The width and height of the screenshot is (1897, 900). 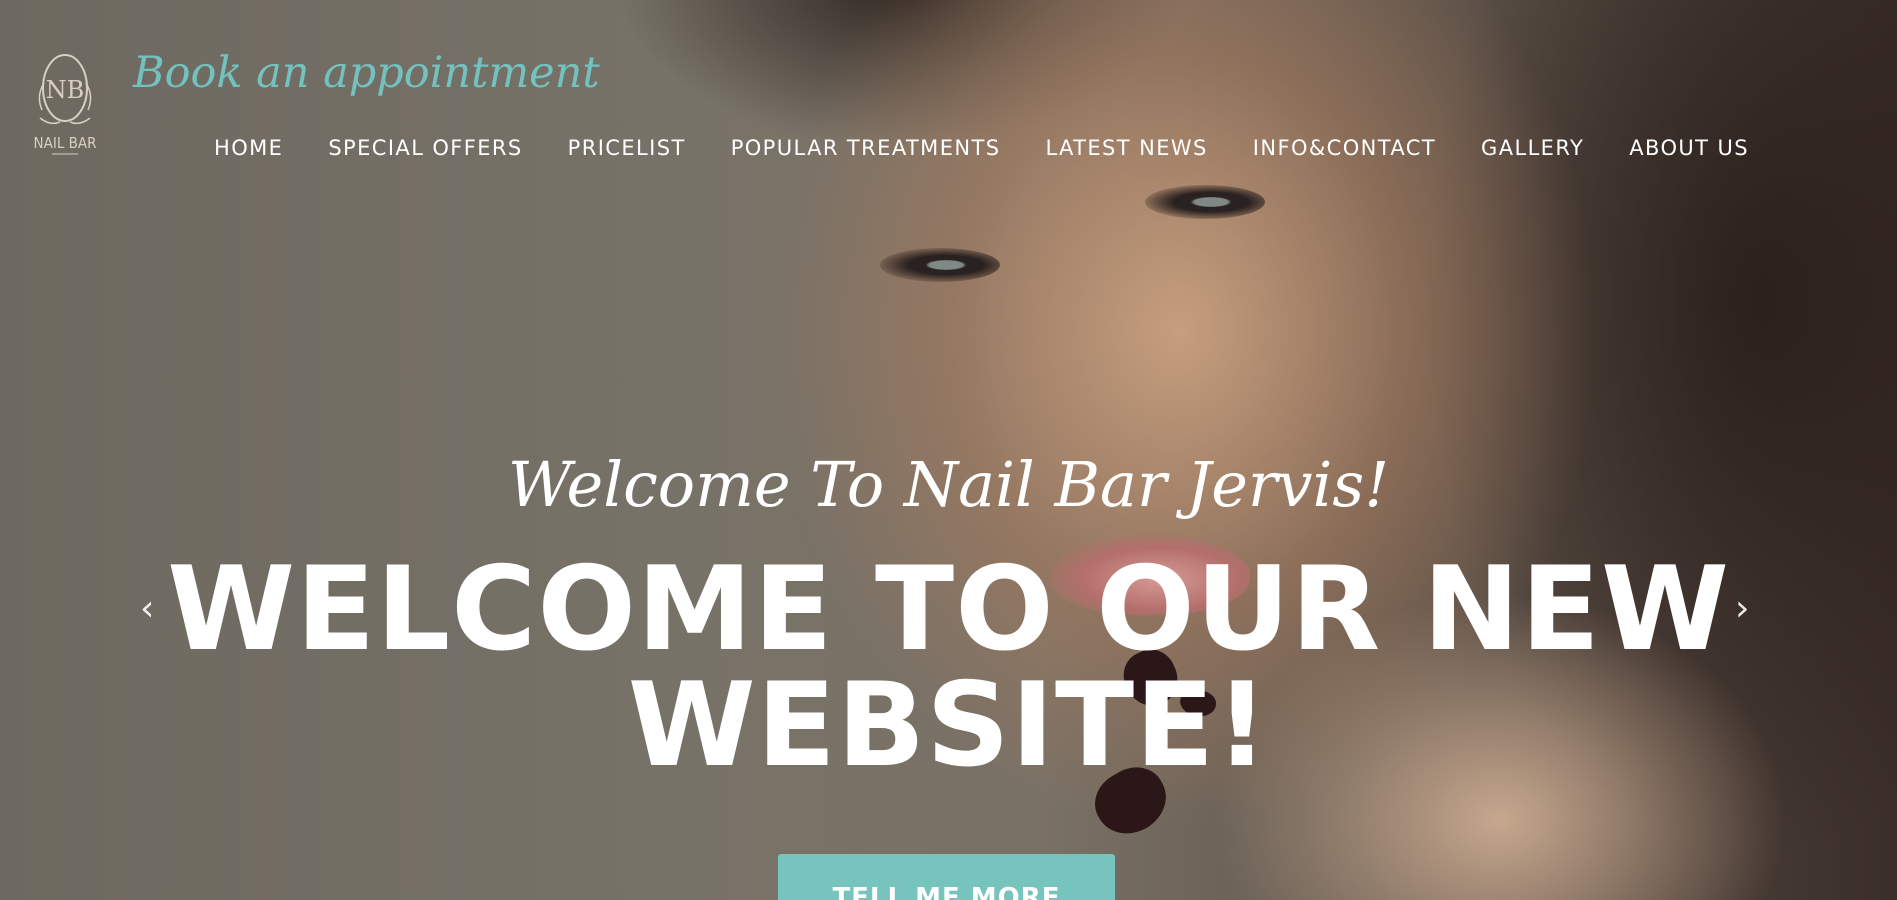 I want to click on nav-item-info-contact: INFO&CONTACT, so click(x=1344, y=148).